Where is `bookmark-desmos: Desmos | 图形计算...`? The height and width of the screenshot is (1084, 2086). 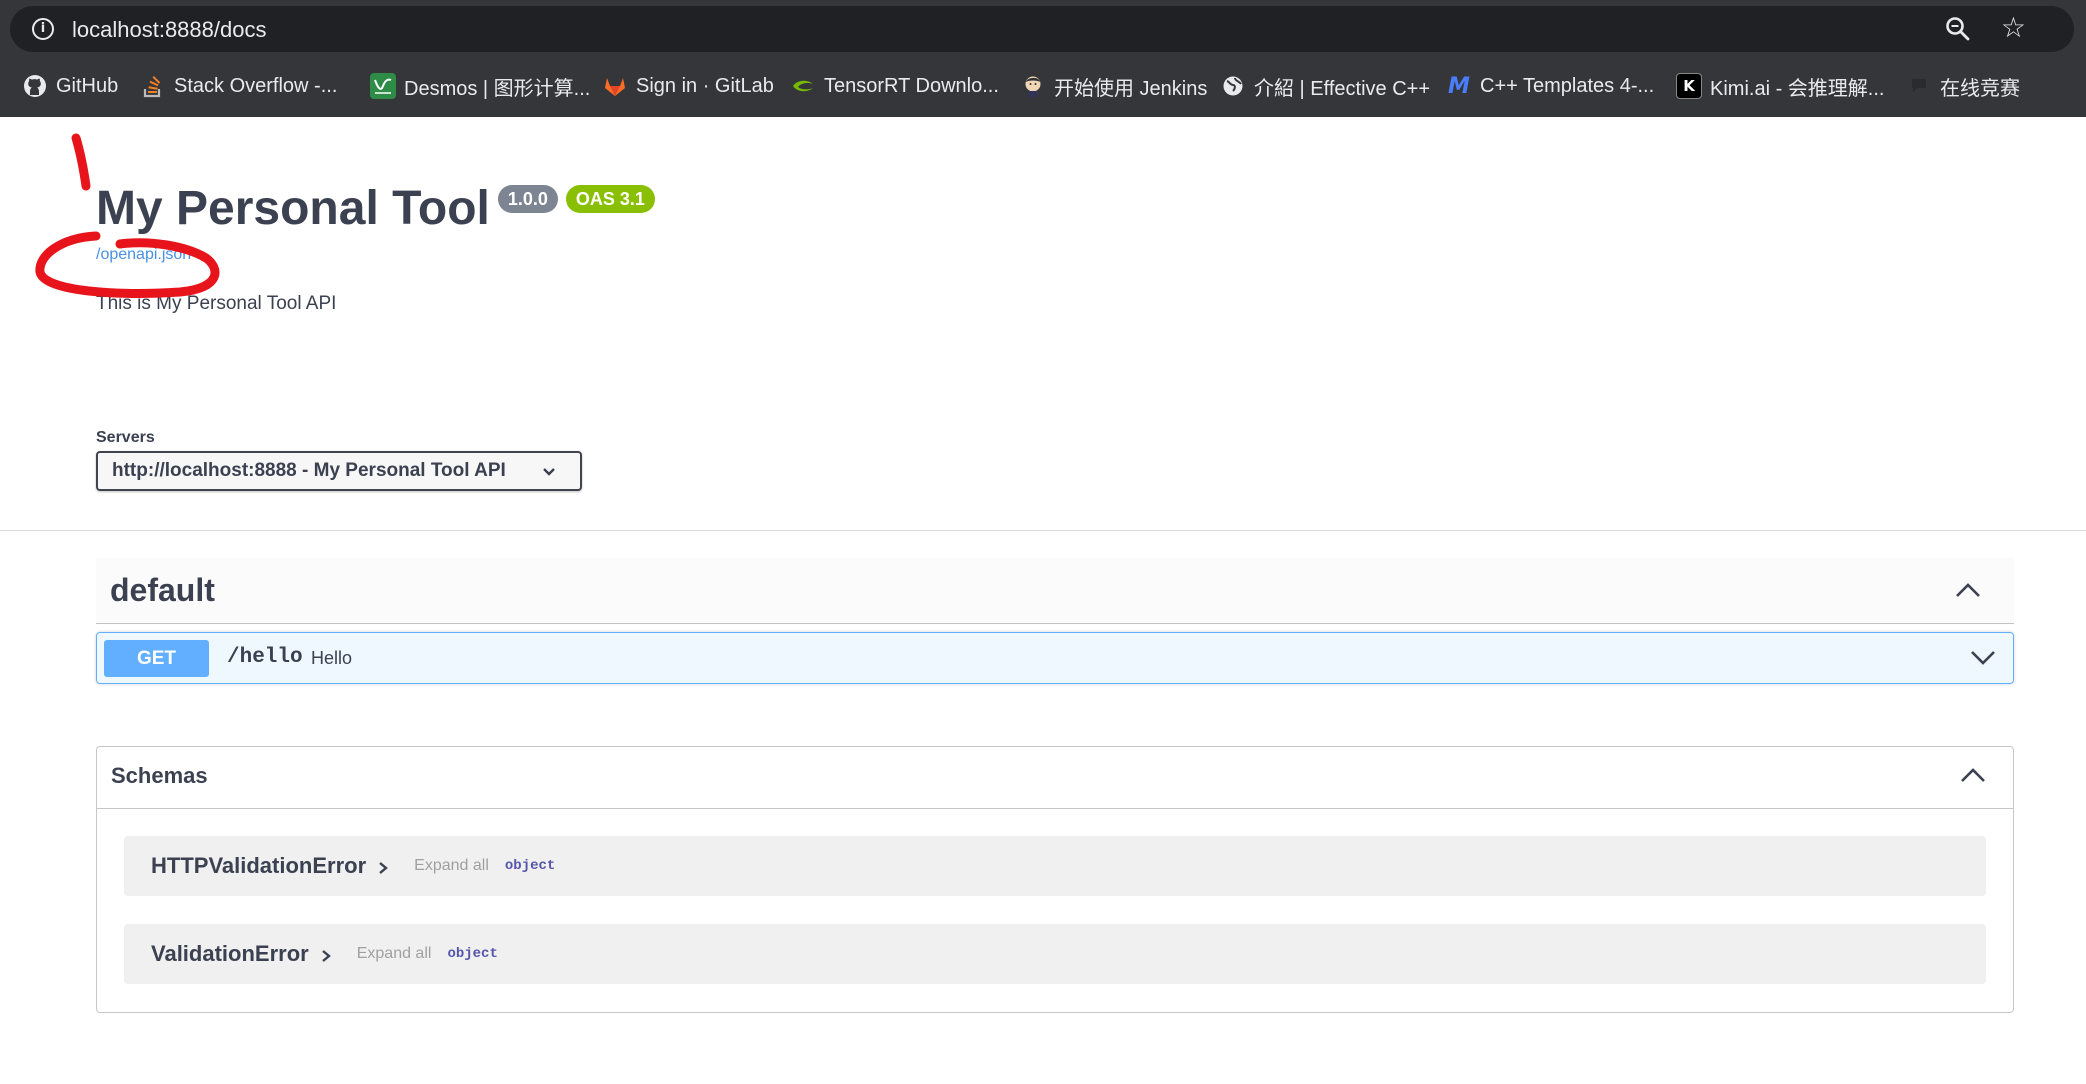 bookmark-desmos: Desmos | 图形计算... is located at coordinates (480, 86).